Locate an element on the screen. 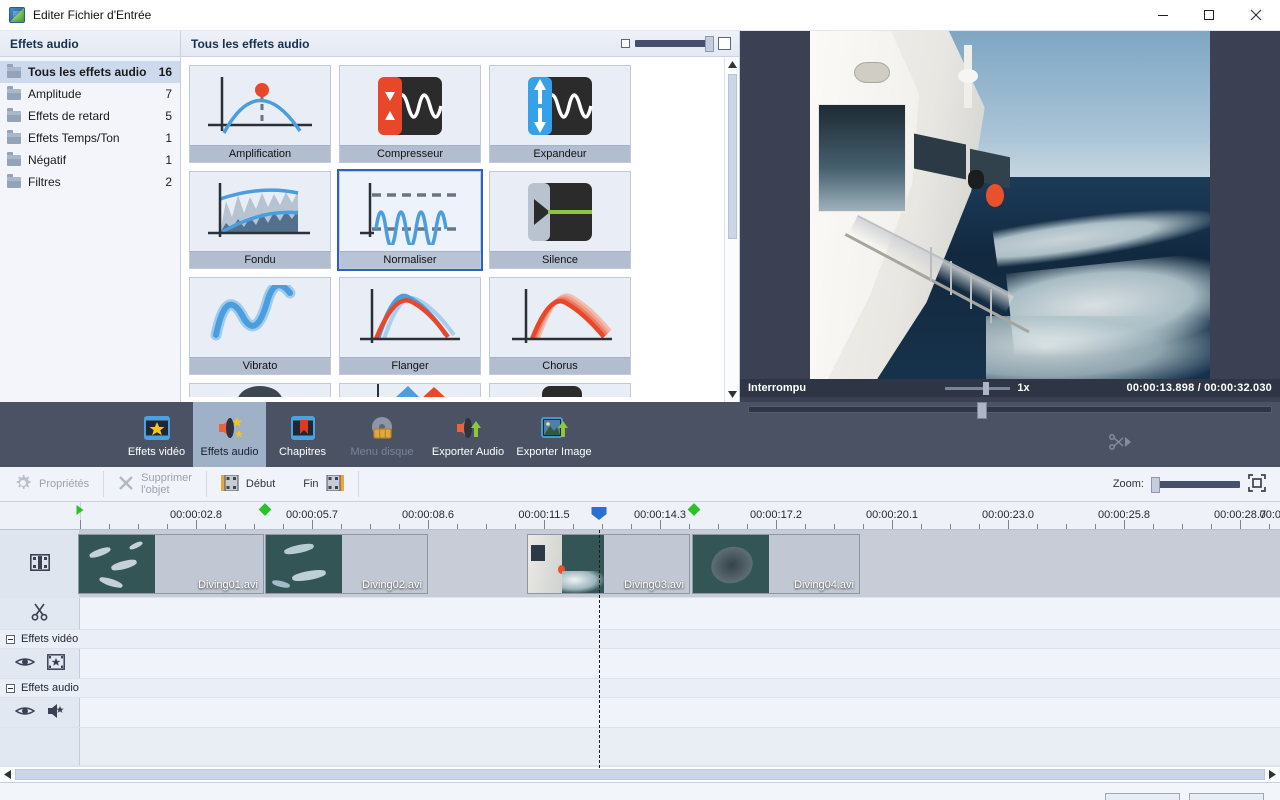  tab-video-effects: Effets vidéo is located at coordinates (156, 434).